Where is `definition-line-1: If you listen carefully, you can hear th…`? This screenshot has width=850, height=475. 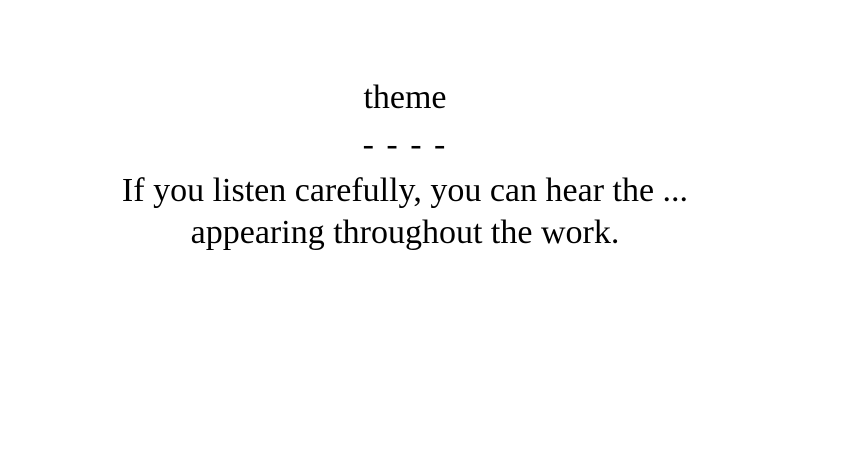 definition-line-1: If you listen carefully, you can hear th… is located at coordinates (405, 190).